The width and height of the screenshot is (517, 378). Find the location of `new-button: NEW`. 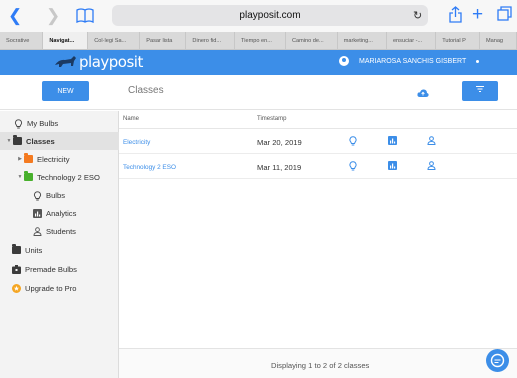

new-button: NEW is located at coordinates (65, 91).